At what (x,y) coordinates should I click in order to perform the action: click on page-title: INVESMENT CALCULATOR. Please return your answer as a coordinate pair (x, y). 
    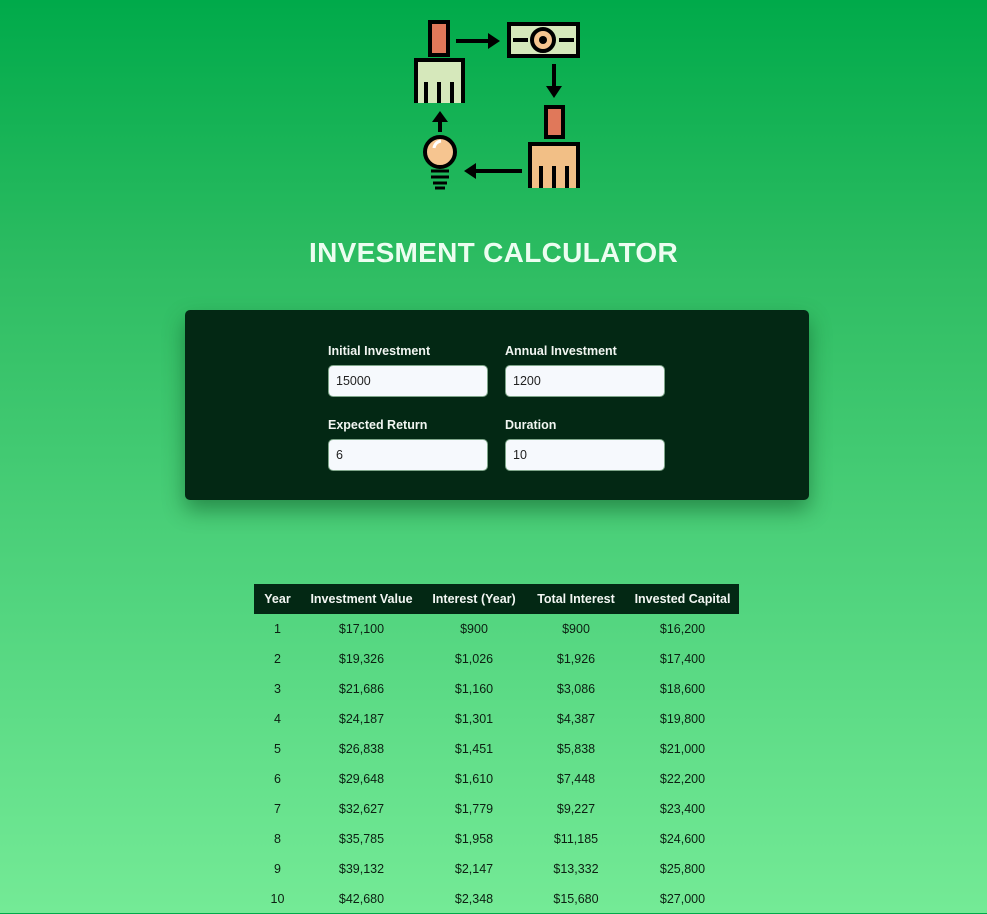
    Looking at the image, I should click on (493, 252).